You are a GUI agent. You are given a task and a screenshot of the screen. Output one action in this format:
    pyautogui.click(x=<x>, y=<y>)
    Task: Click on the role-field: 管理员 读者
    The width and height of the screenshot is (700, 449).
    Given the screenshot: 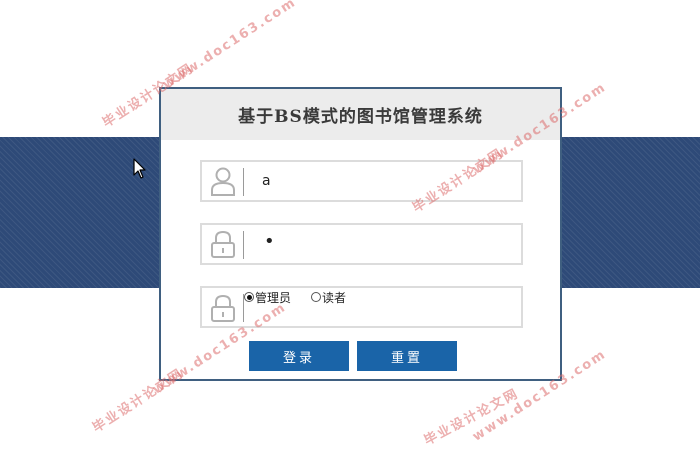 What is the action you would take?
    pyautogui.click(x=361, y=307)
    